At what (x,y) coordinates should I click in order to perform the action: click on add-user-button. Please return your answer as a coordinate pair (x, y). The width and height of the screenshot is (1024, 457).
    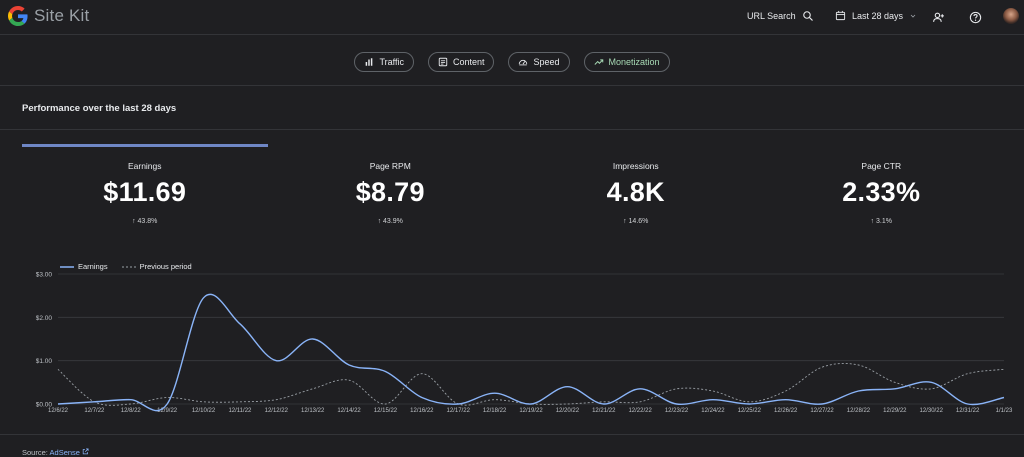
    Looking at the image, I should click on (938, 17).